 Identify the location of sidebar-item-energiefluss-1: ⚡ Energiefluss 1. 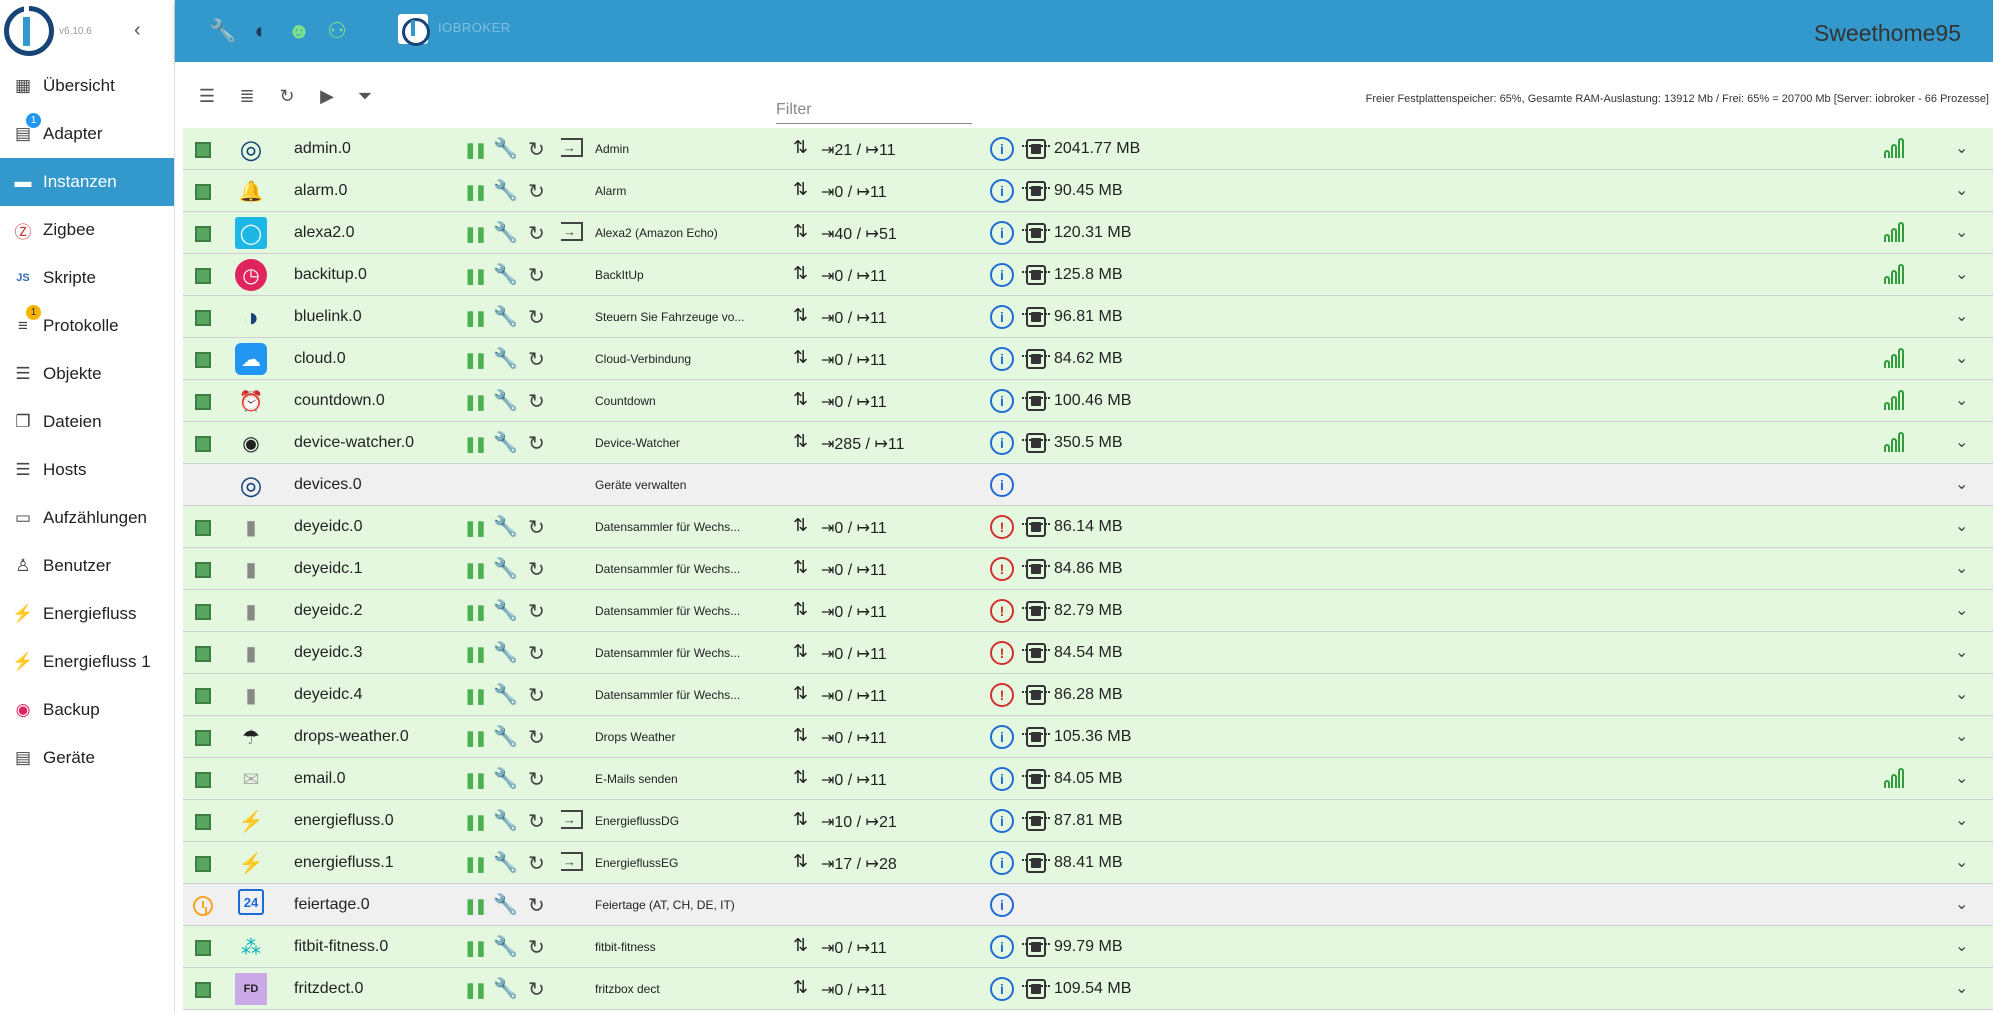
(87, 662).